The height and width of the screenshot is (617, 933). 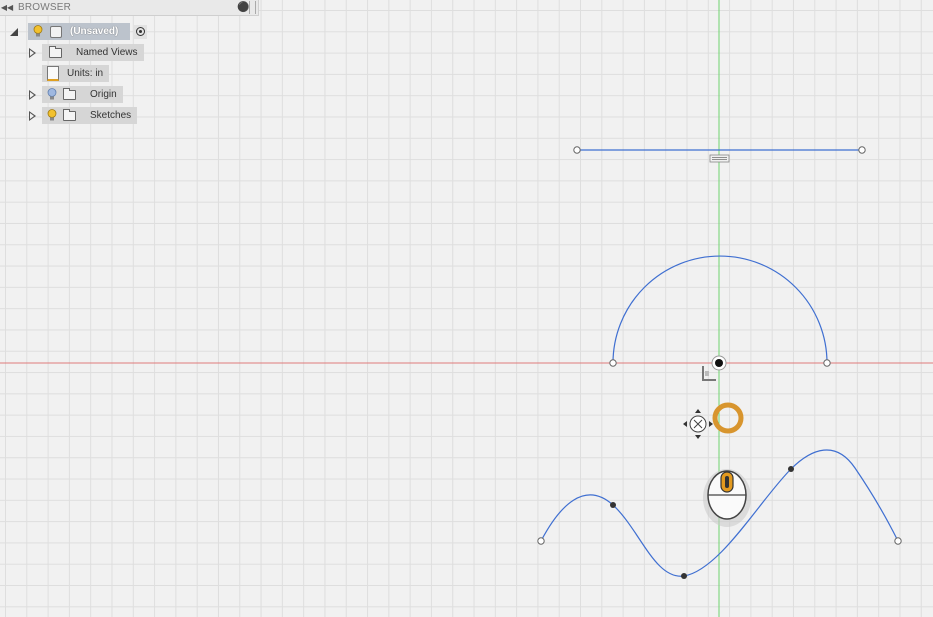 What do you see at coordinates (541, 541) in the screenshot?
I see `spline-endpoint-left` at bounding box center [541, 541].